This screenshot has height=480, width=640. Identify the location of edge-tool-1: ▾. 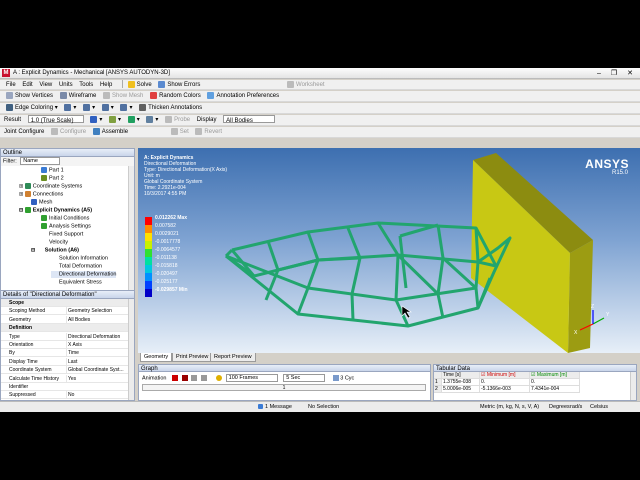
(70, 108).